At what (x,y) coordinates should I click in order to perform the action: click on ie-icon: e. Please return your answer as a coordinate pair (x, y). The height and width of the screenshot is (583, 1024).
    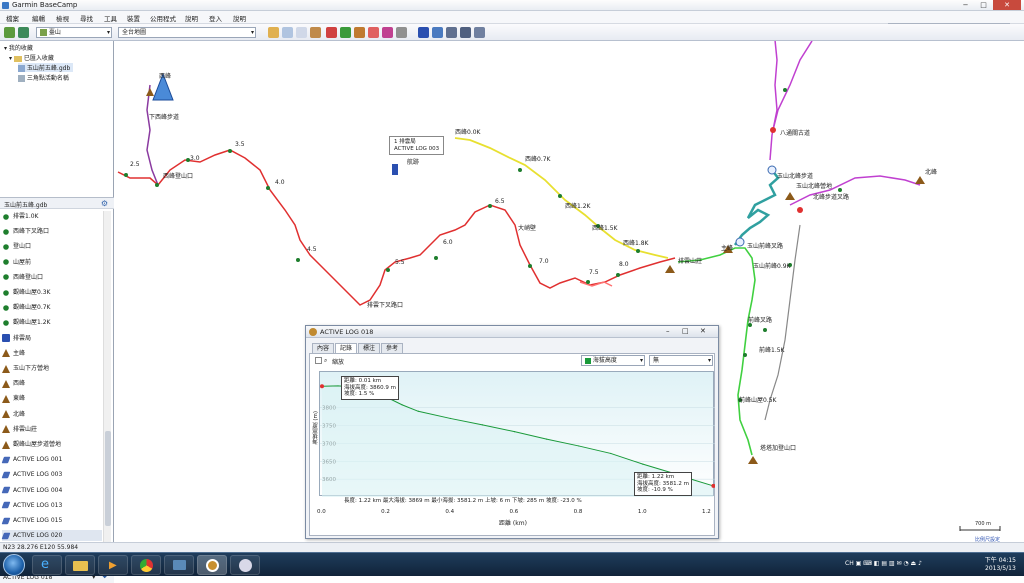
    Looking at the image, I should click on (47, 565).